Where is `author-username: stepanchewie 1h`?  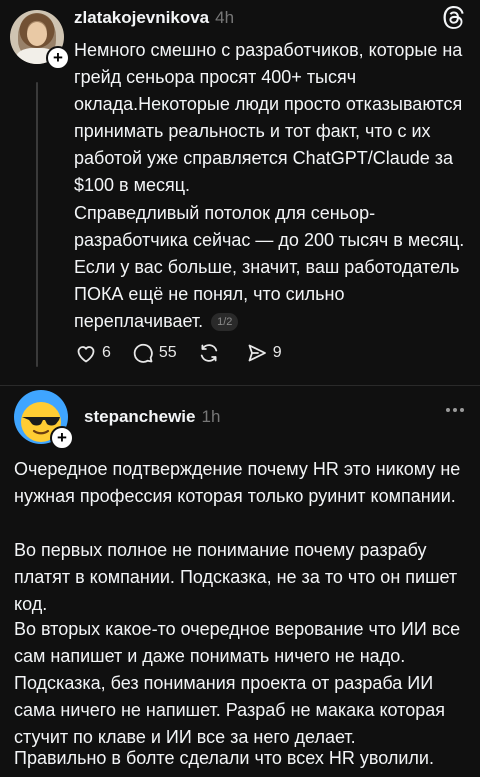 author-username: stepanchewie 1h is located at coordinates (152, 417).